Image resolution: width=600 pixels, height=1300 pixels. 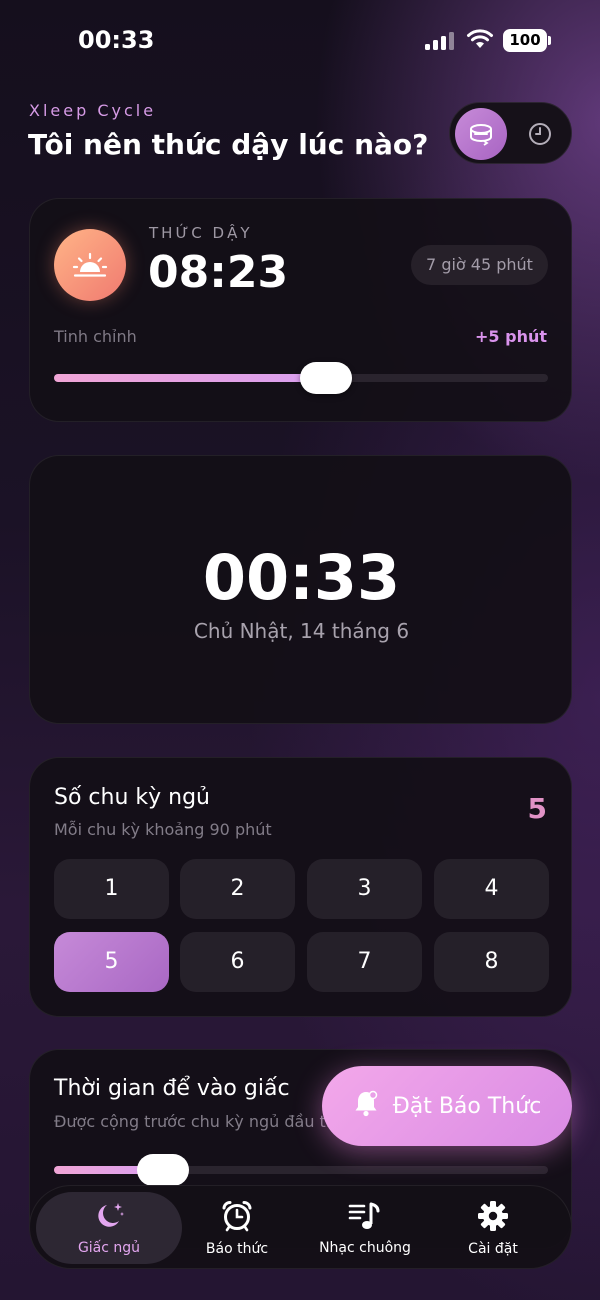 I want to click on sleep-duration-badge: 7 giờ 45 phút, so click(x=479, y=265).